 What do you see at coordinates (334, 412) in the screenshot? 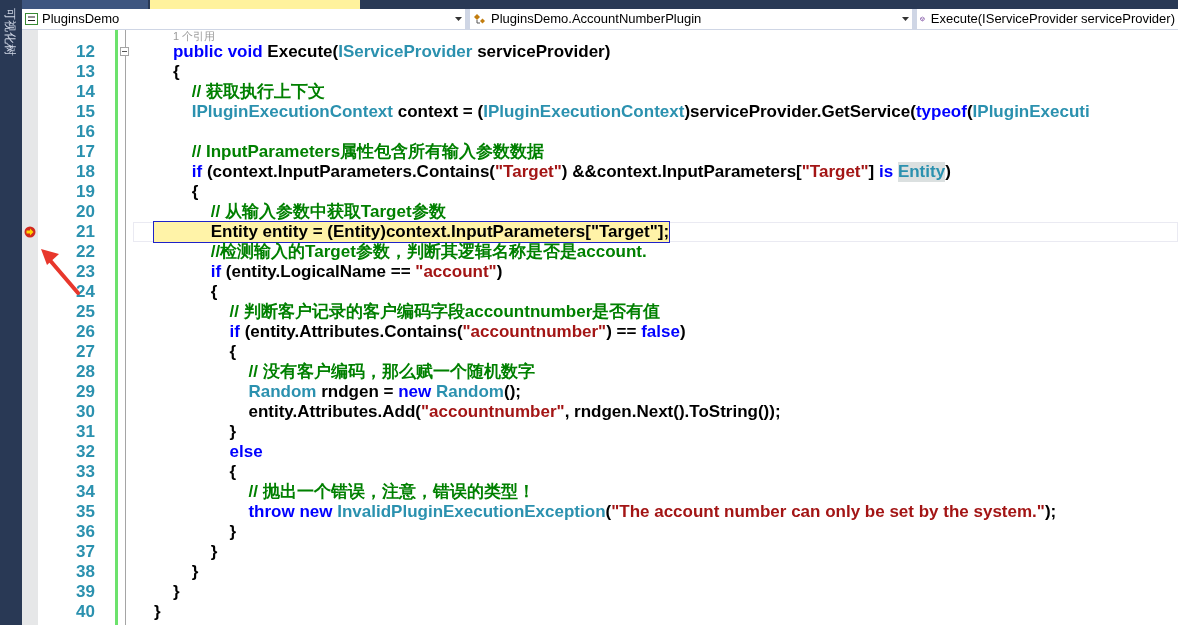
I see `code-token: entity.Attributes.Add(` at bounding box center [334, 412].